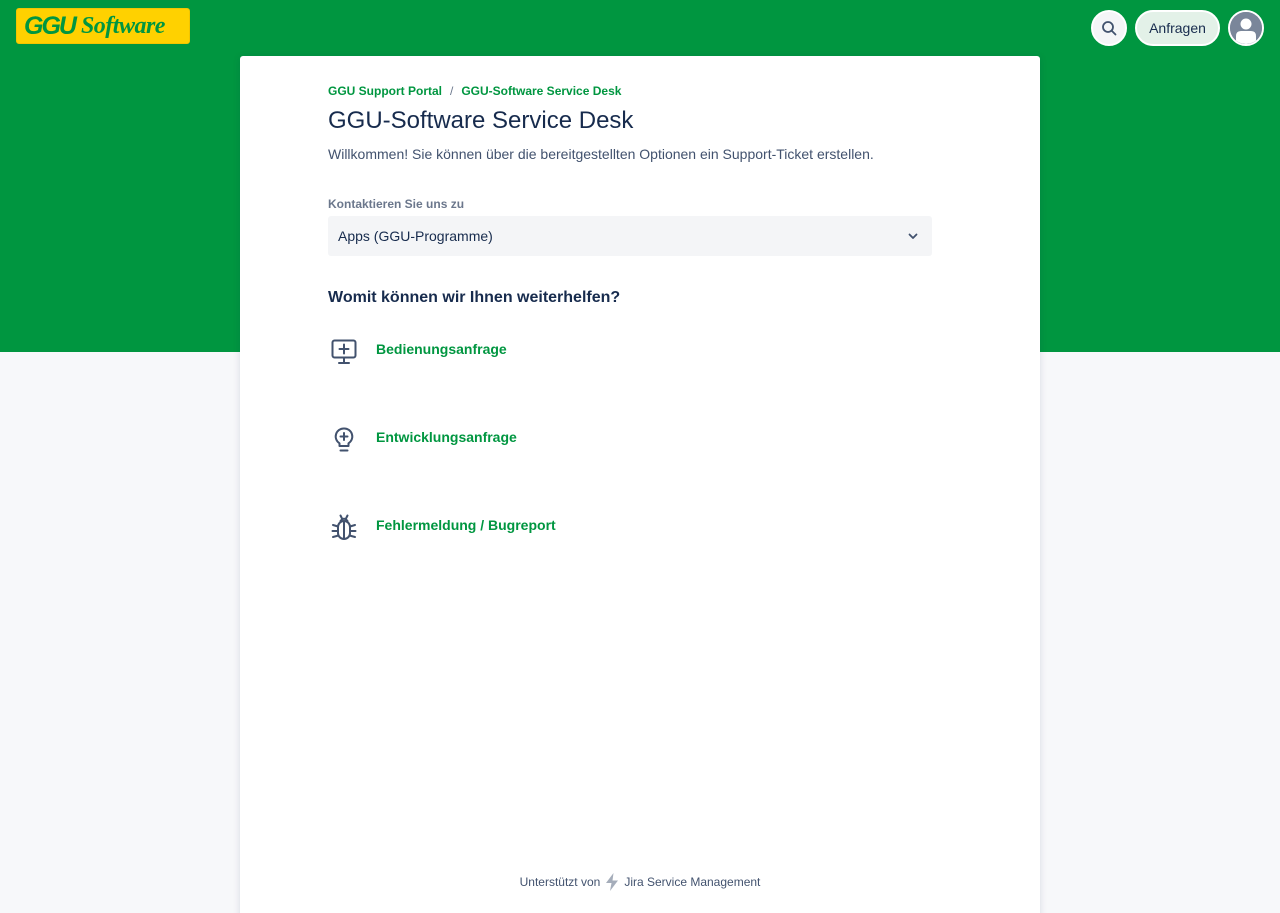 The width and height of the screenshot is (1280, 913). I want to click on request-type-label: Fehlermeldung / Bugreport, so click(466, 525).